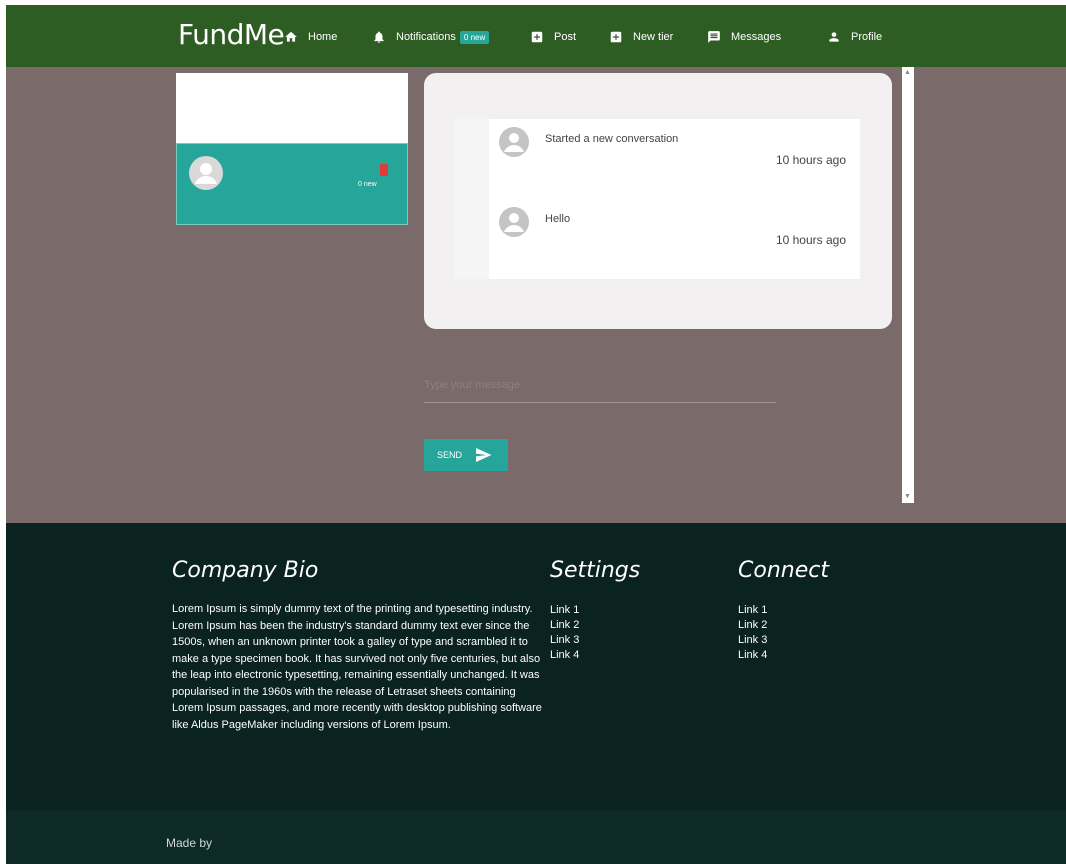 This screenshot has width=1066, height=864. I want to click on conversation-sidebar: 0 new, so click(292, 149).